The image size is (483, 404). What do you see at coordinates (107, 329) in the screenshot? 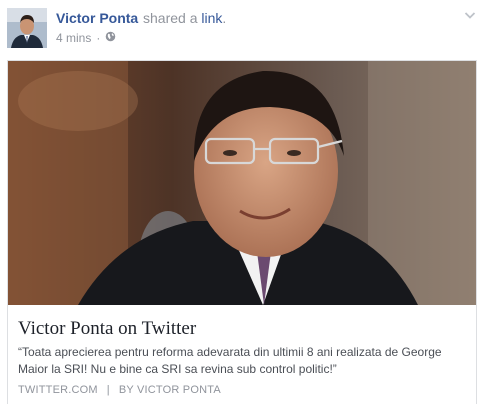
I see `link-preview-title: Victor Ponta on Twitter` at bounding box center [107, 329].